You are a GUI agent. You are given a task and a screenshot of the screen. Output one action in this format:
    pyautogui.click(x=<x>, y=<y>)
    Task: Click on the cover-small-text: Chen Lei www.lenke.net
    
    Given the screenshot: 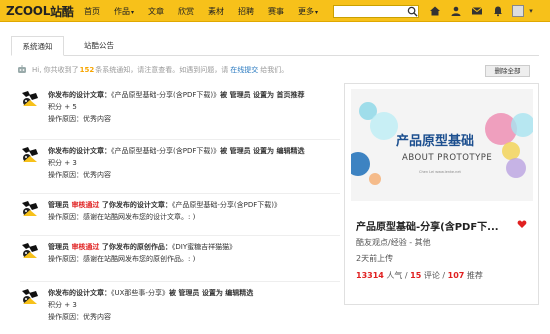 What is the action you would take?
    pyautogui.click(x=440, y=172)
    